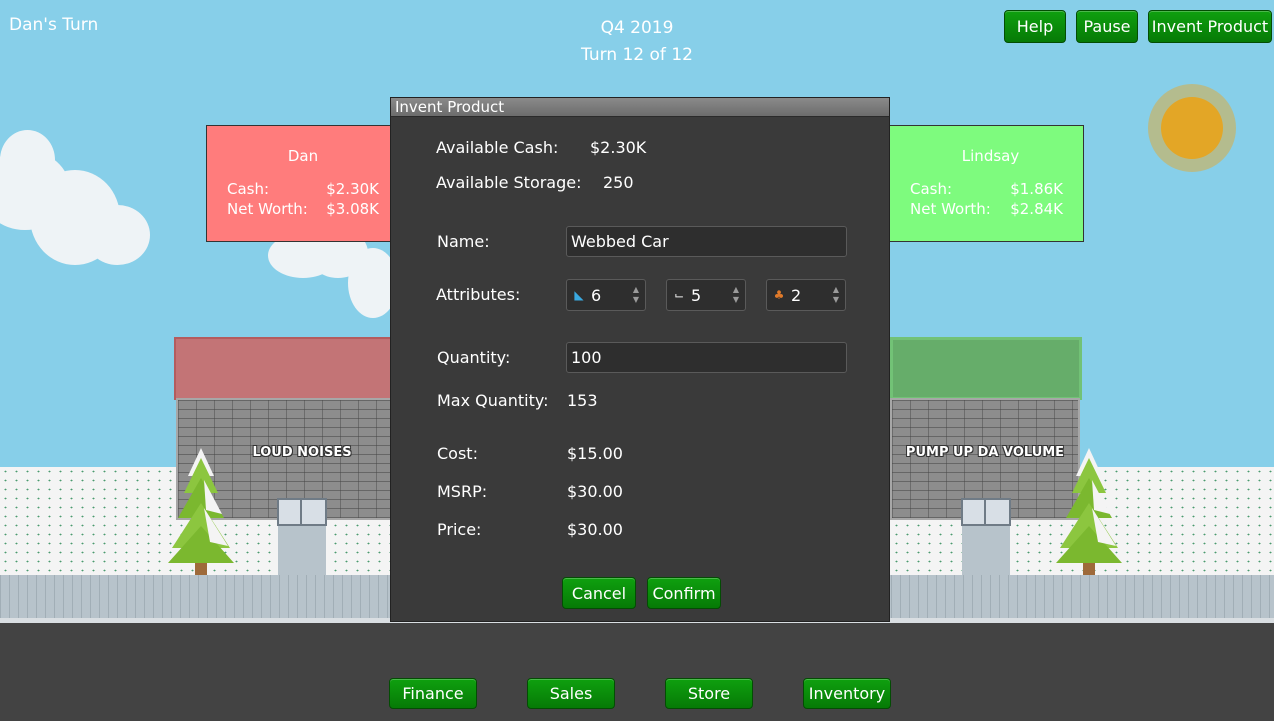 The image size is (1274, 721). Describe the element at coordinates (596, 295) in the screenshot. I see `attribute-value-1: 6` at that location.